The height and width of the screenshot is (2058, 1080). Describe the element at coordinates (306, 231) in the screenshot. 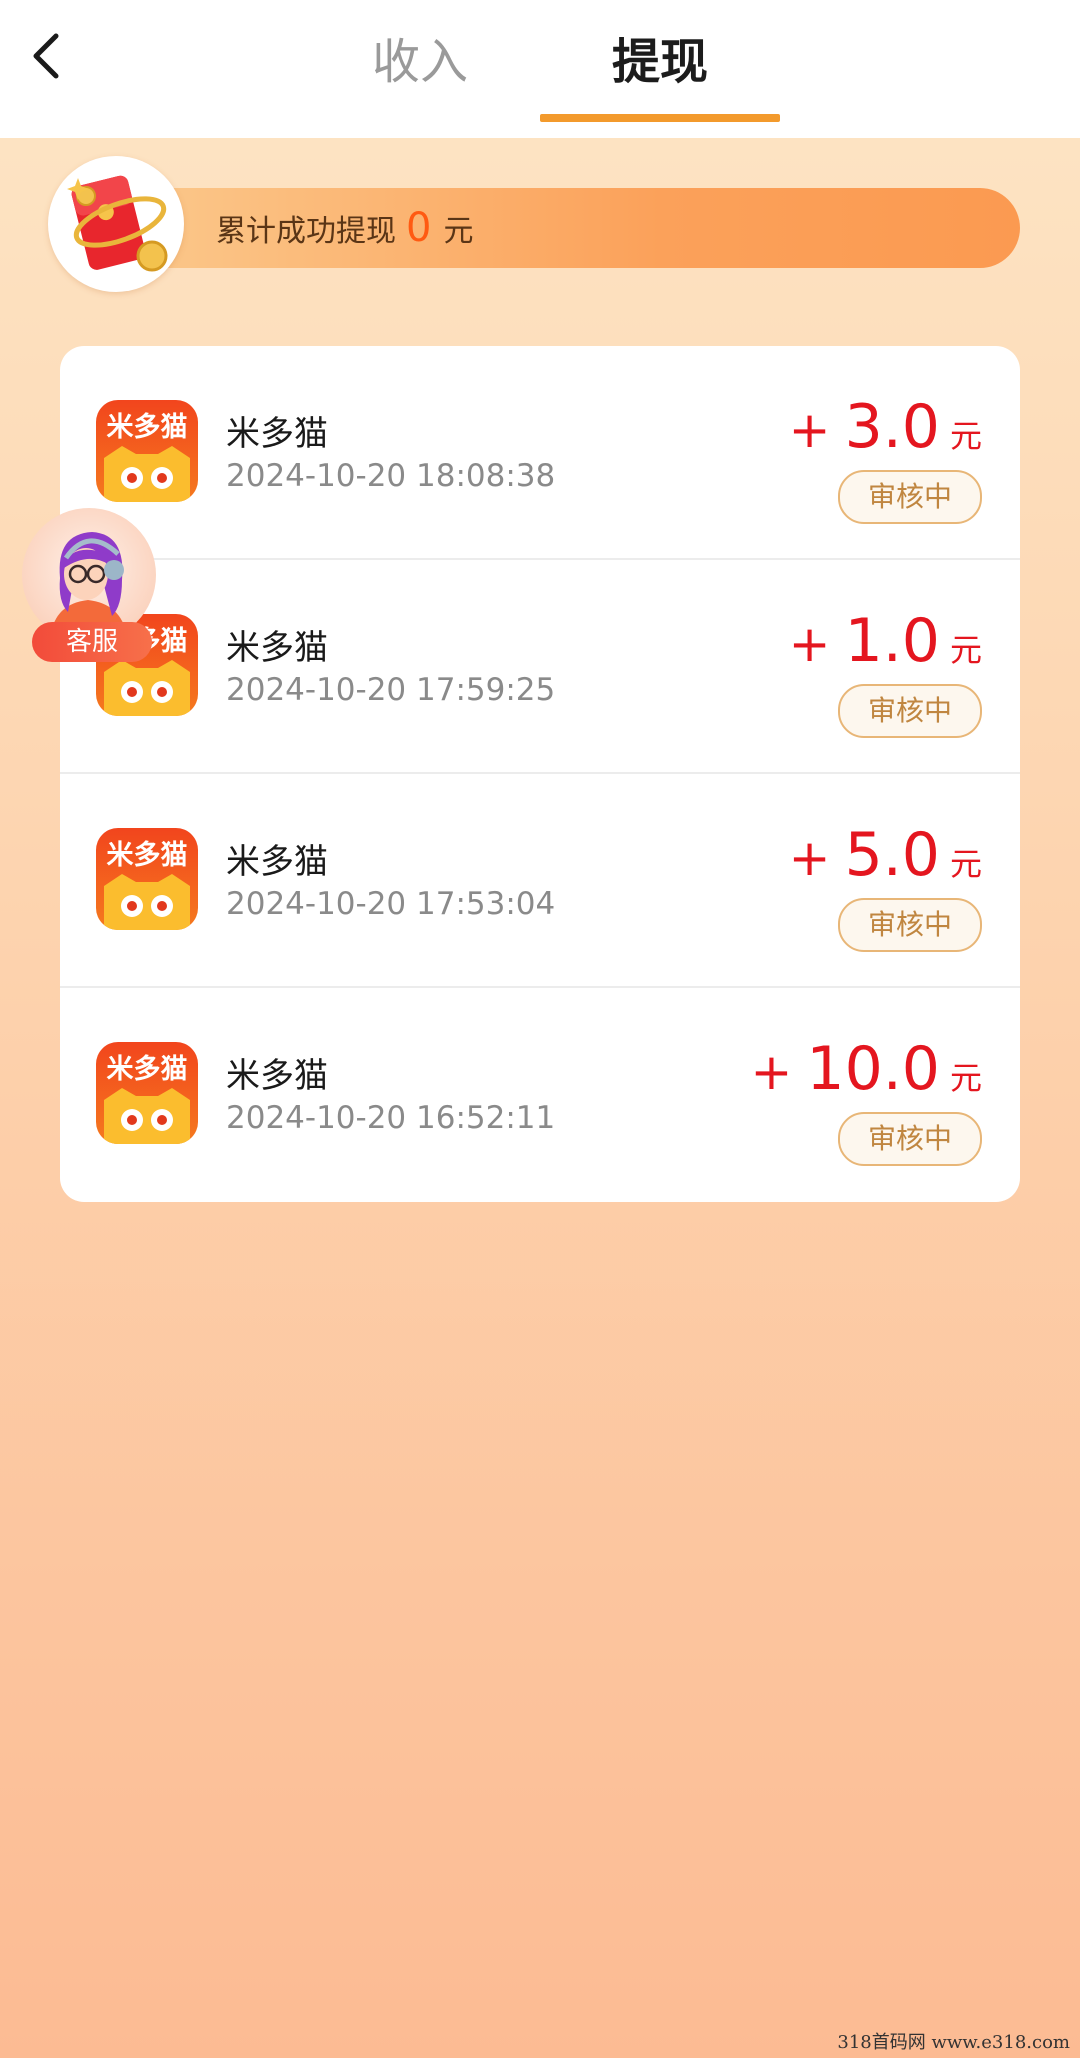

I see `summary-label: 累计成功提现` at that location.